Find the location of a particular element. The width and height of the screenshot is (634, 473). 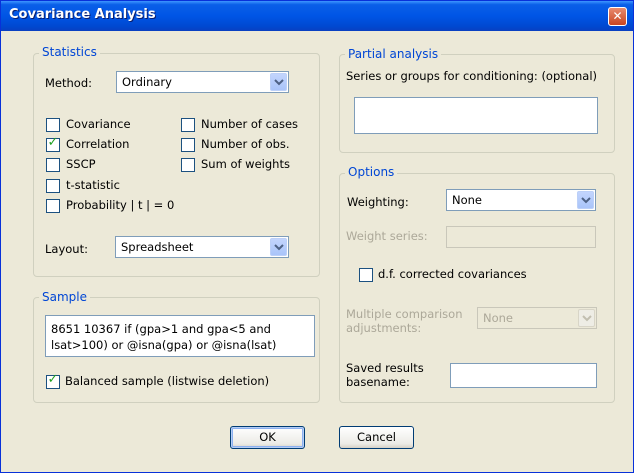

correlation-label: Correlation is located at coordinates (98, 144).